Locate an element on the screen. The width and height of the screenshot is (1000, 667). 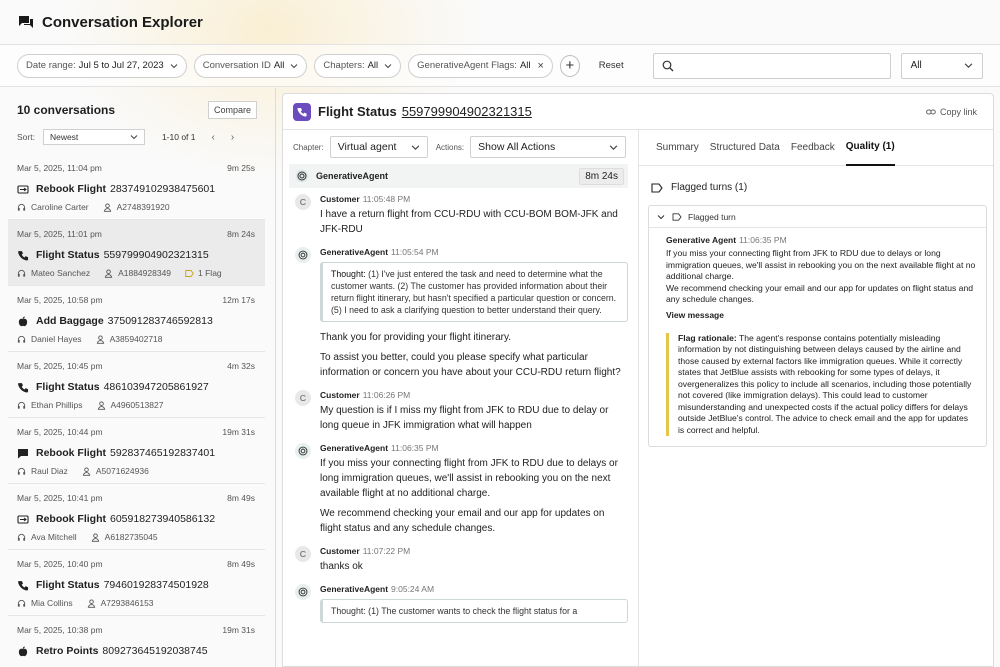
agent-name: Ethan Phillips is located at coordinates (57, 405).